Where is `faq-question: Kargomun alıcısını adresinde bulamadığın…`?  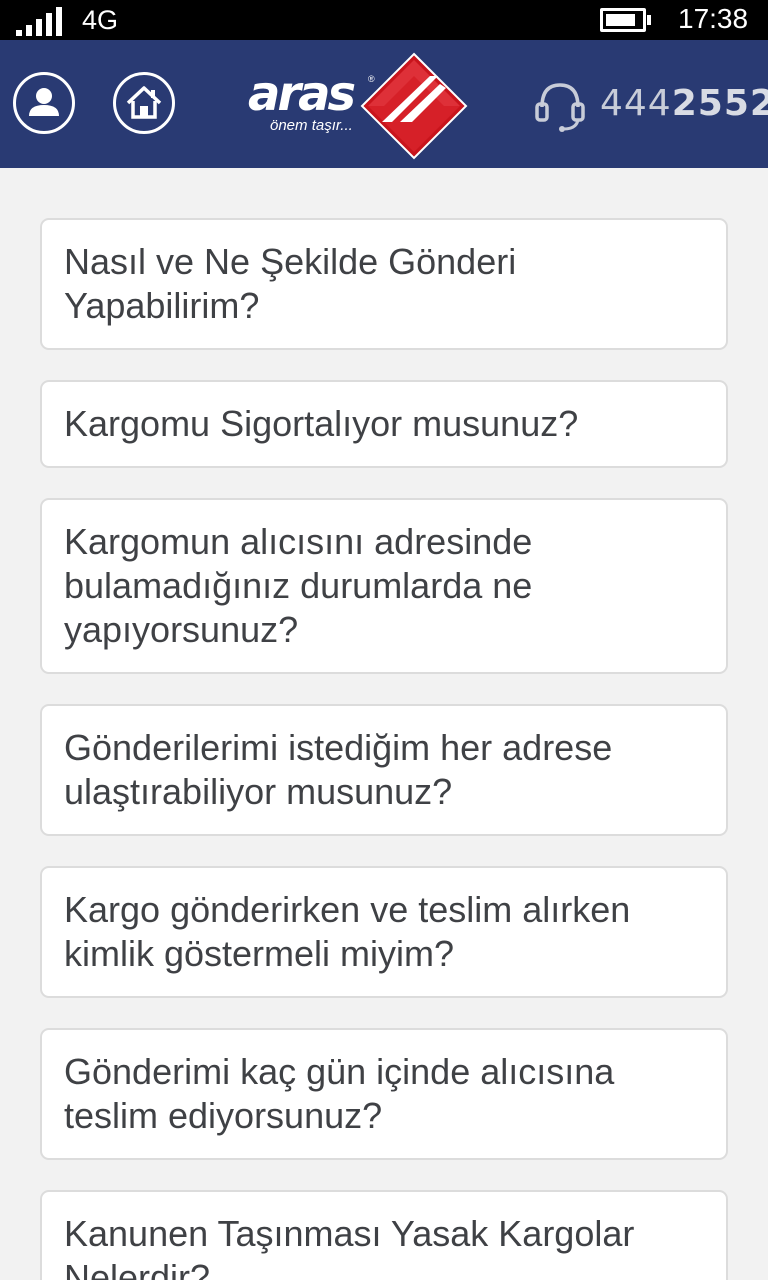
faq-question: Kargomun alıcısını adresinde bulamadığın… is located at coordinates (298, 585).